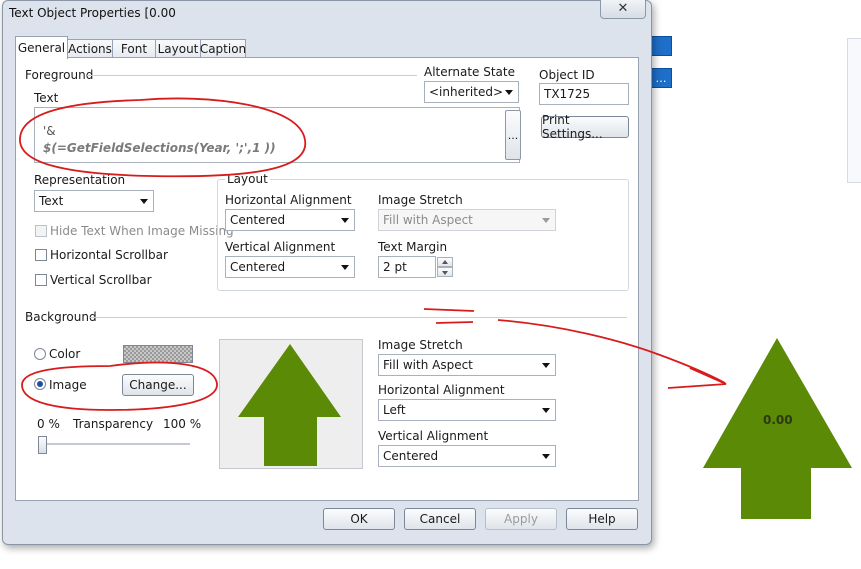 The height and width of the screenshot is (569, 861). Describe the element at coordinates (90, 48) in the screenshot. I see `tab-actions: Actions` at that location.